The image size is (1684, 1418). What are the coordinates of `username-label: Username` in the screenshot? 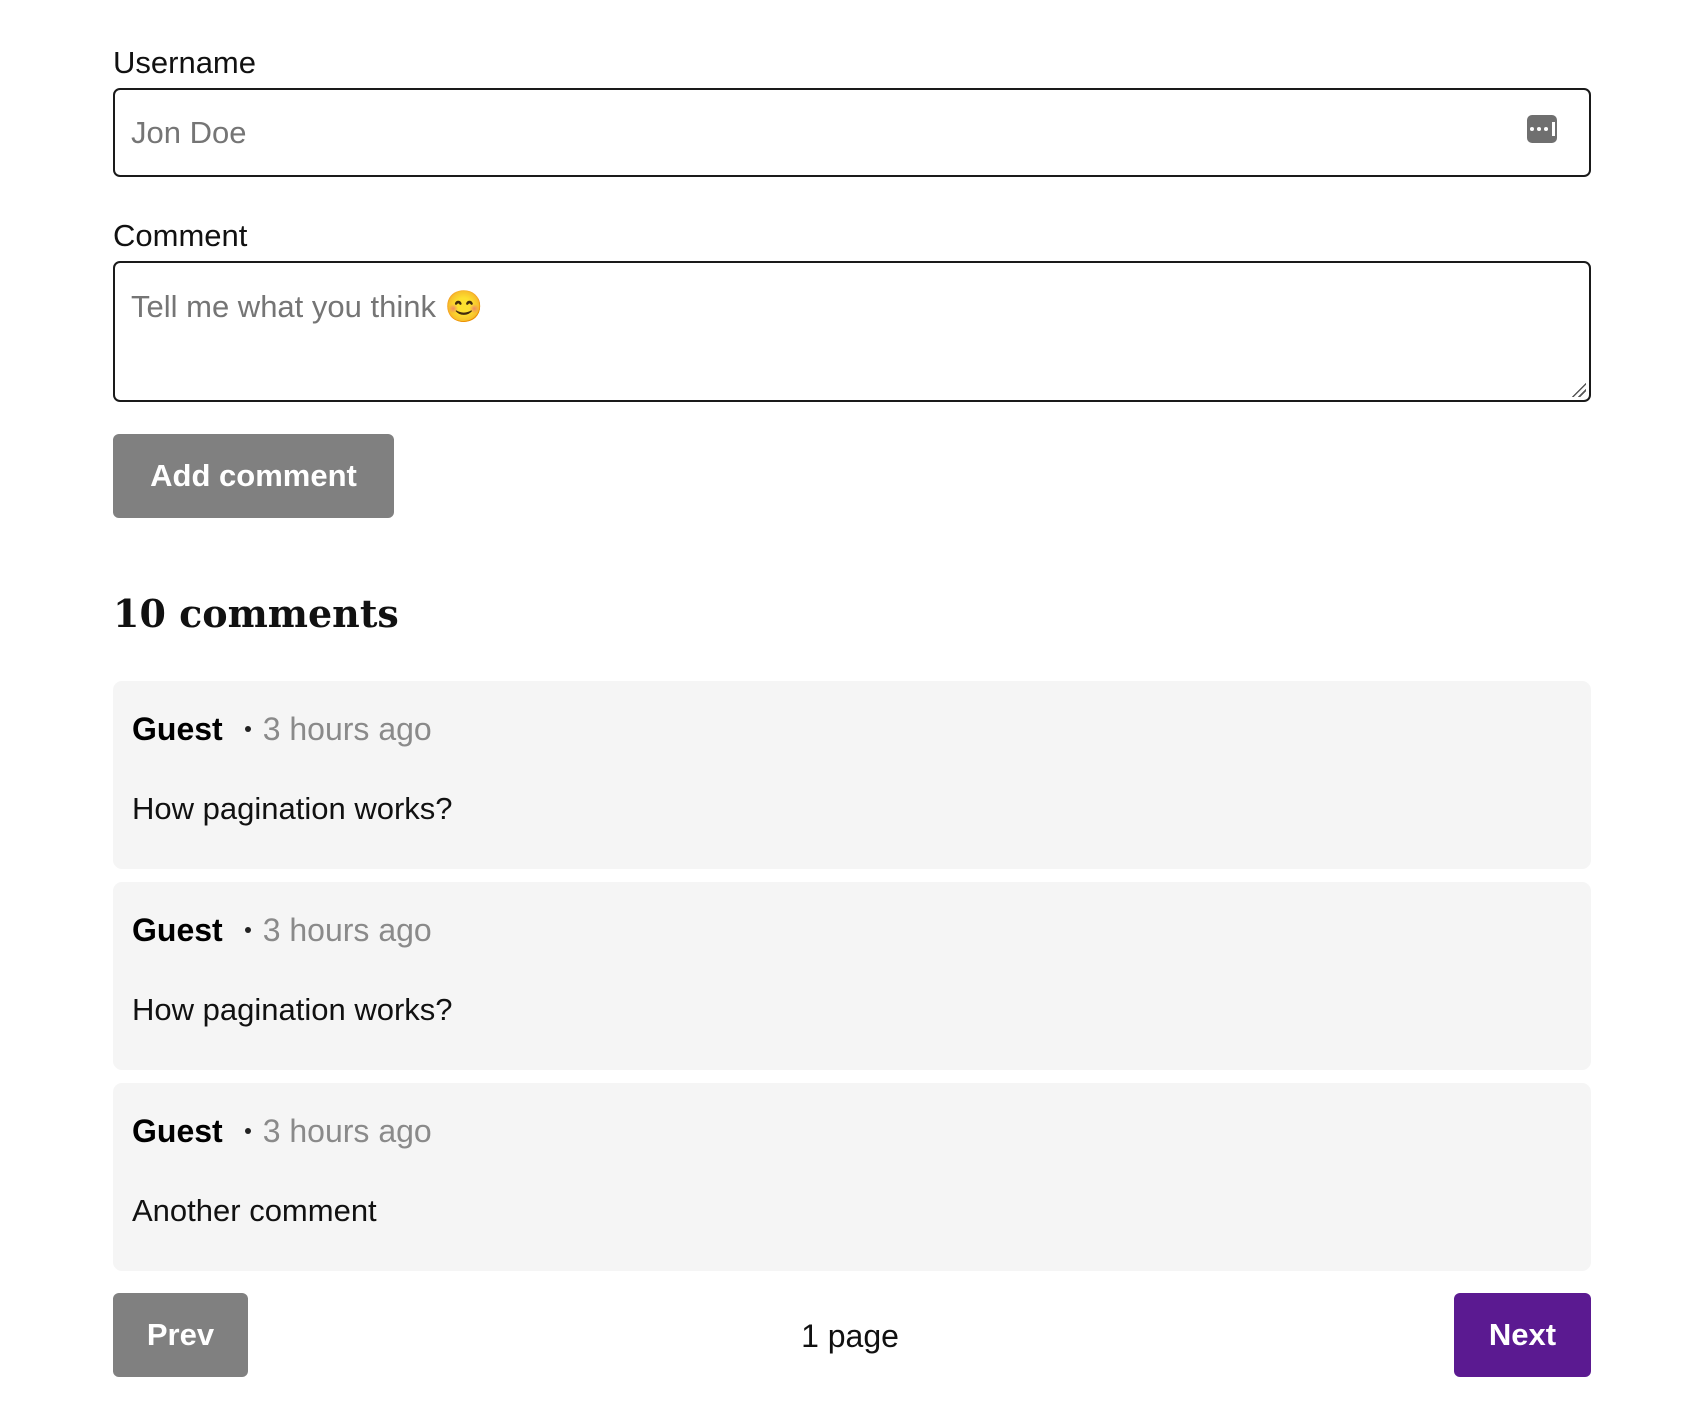 It's located at (184, 62).